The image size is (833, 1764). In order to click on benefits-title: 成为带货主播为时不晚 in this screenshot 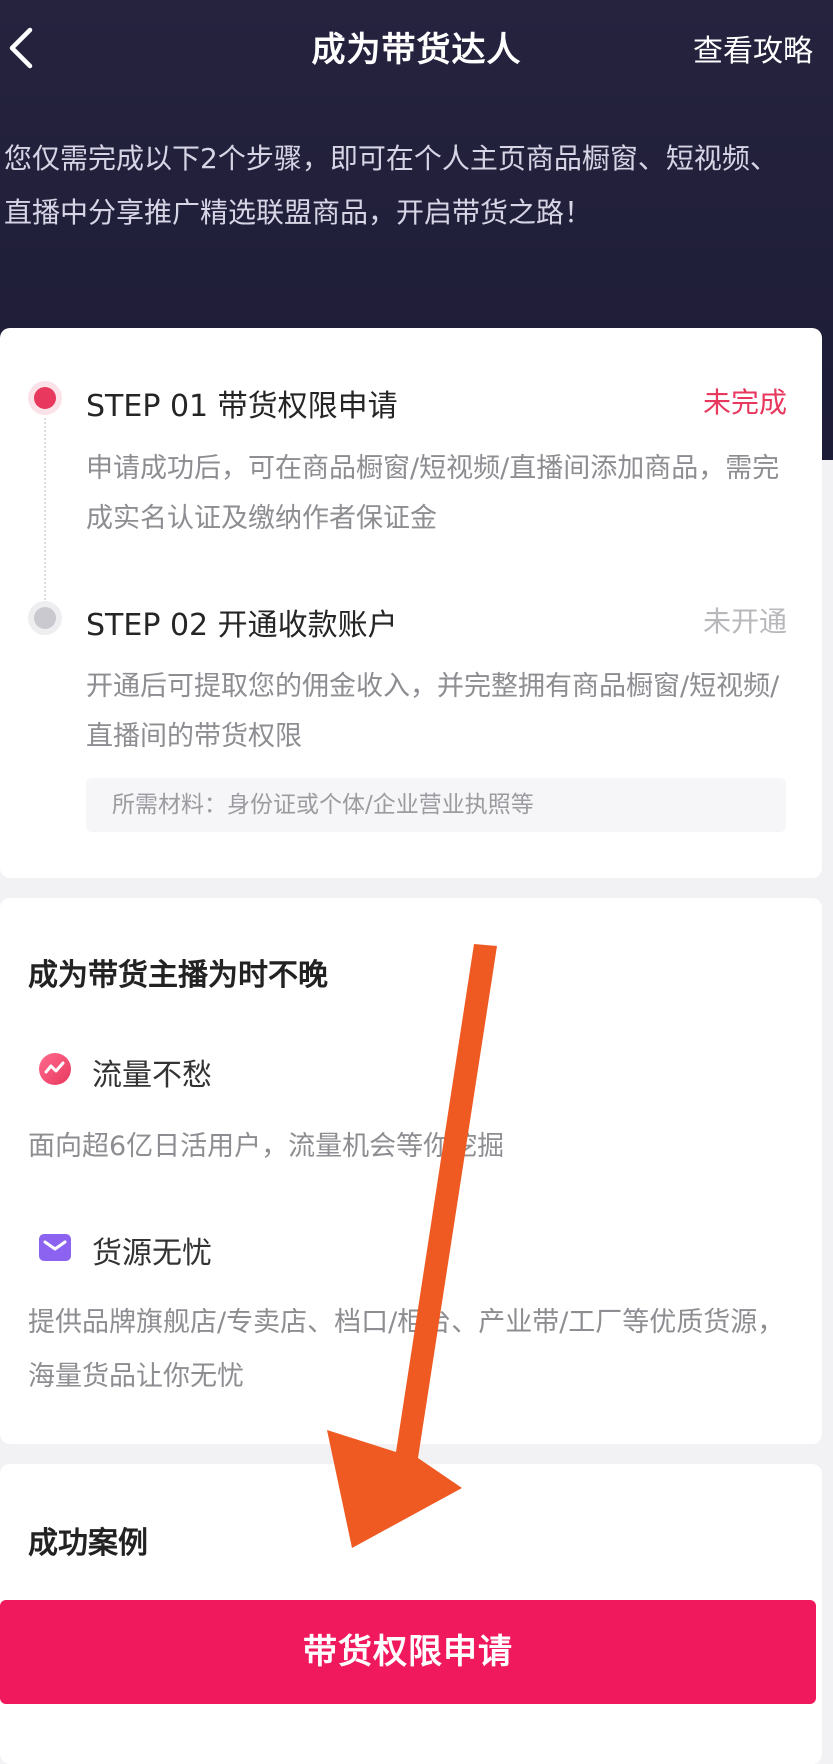, I will do `click(178, 975)`.